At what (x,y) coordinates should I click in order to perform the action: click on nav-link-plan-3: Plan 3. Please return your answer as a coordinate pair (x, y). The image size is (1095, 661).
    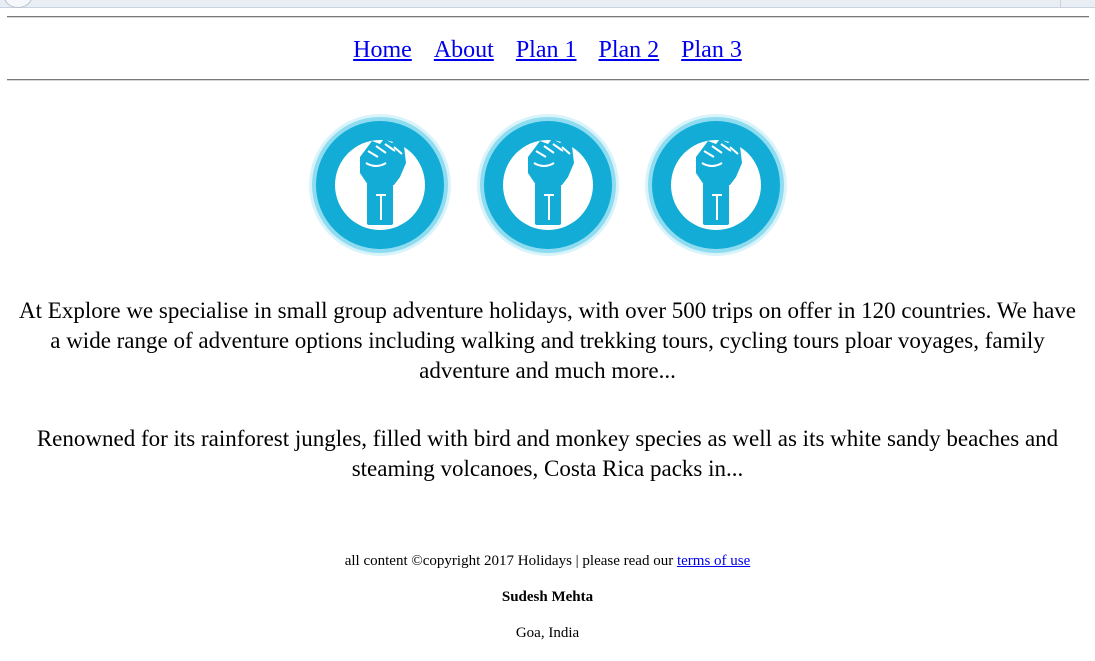
    Looking at the image, I should click on (711, 50).